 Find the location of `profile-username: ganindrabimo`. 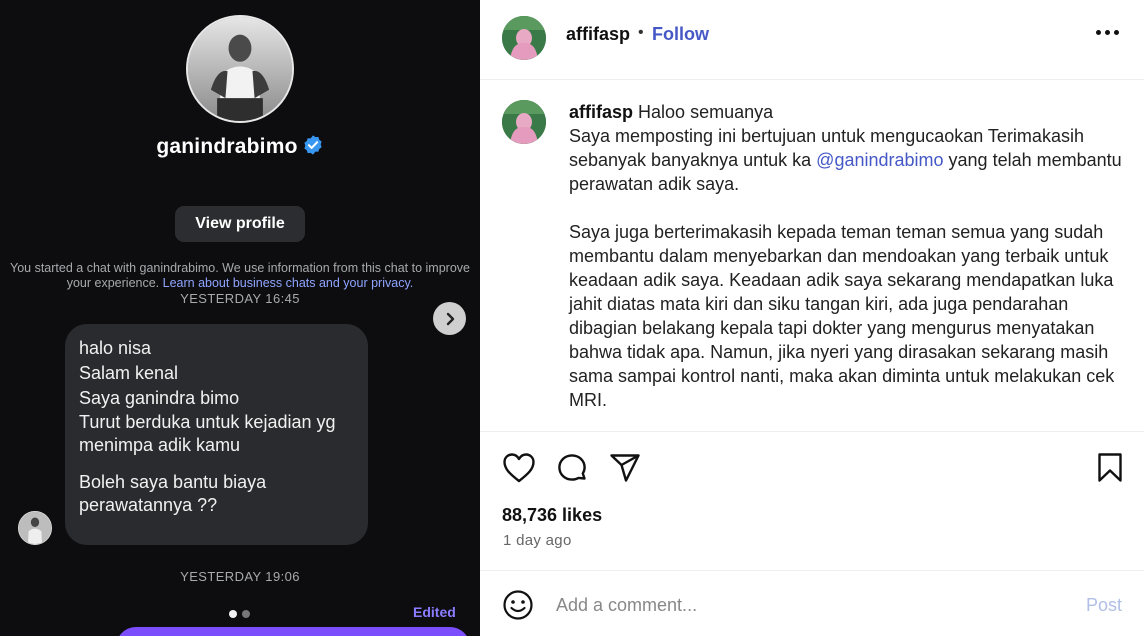

profile-username: ganindrabimo is located at coordinates (227, 146).